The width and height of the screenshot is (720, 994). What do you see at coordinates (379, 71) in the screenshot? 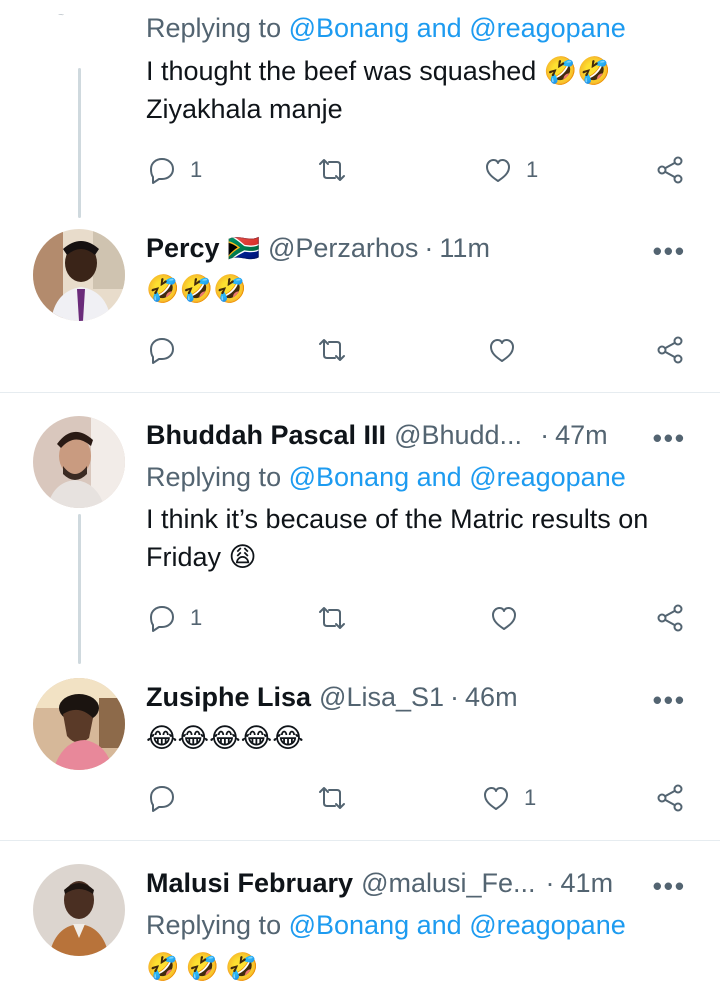
I see `tweet-text: I thought the beef was squashed 🤣🤣` at bounding box center [379, 71].